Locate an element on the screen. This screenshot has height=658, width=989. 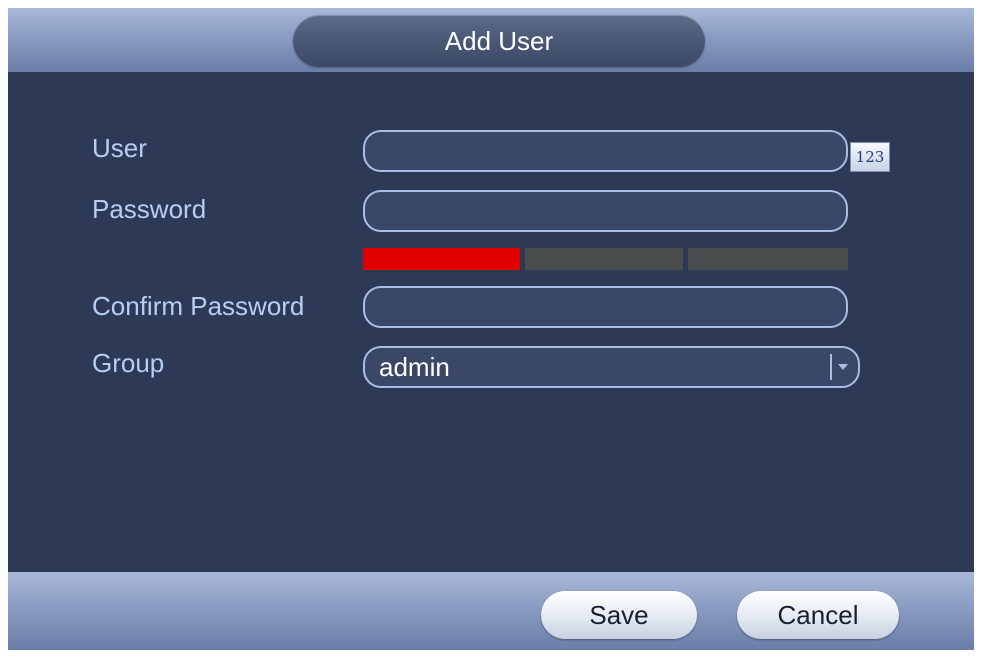
strength-segment-strong is located at coordinates (768, 259).